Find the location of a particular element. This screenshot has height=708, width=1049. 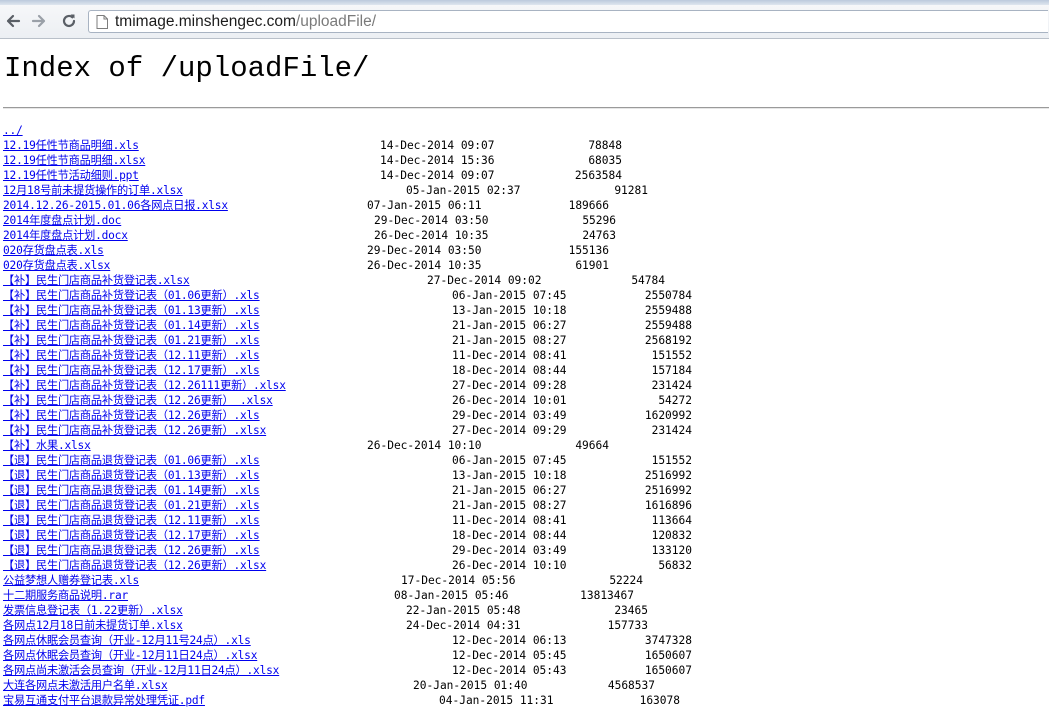

file-size: 2516992 is located at coordinates (668, 475).